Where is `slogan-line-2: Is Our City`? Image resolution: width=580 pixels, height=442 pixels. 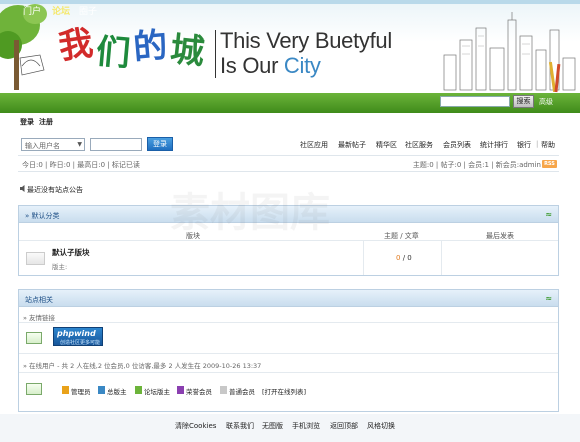 slogan-line-2: Is Our City is located at coordinates (270, 65).